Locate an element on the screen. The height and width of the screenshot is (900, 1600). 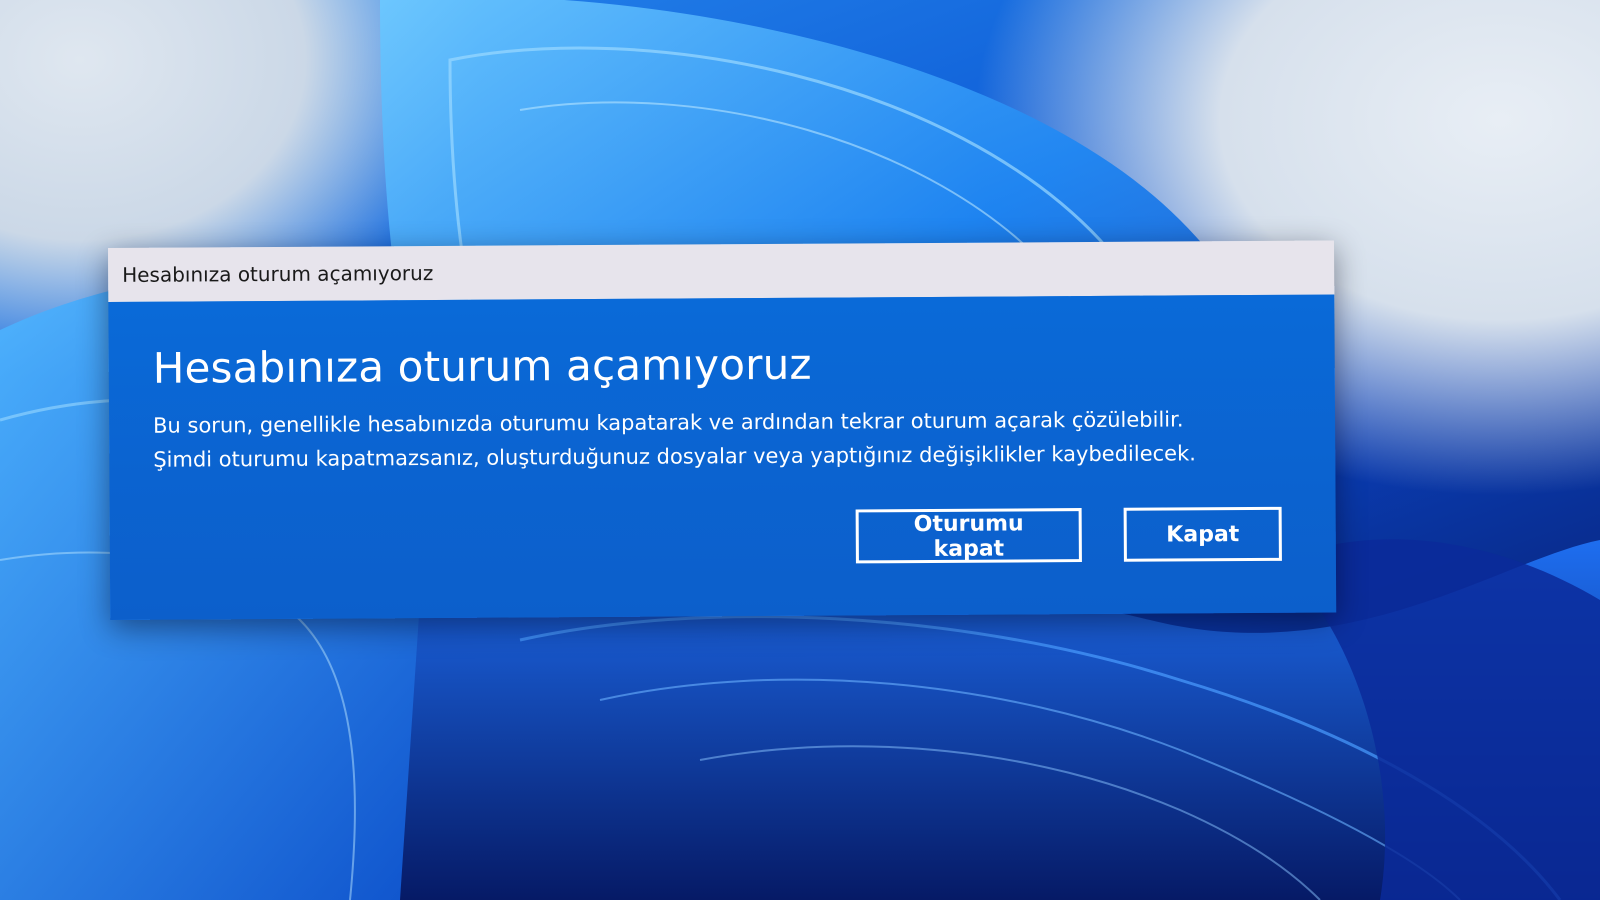
close-button: Kapat is located at coordinates (1202, 534).